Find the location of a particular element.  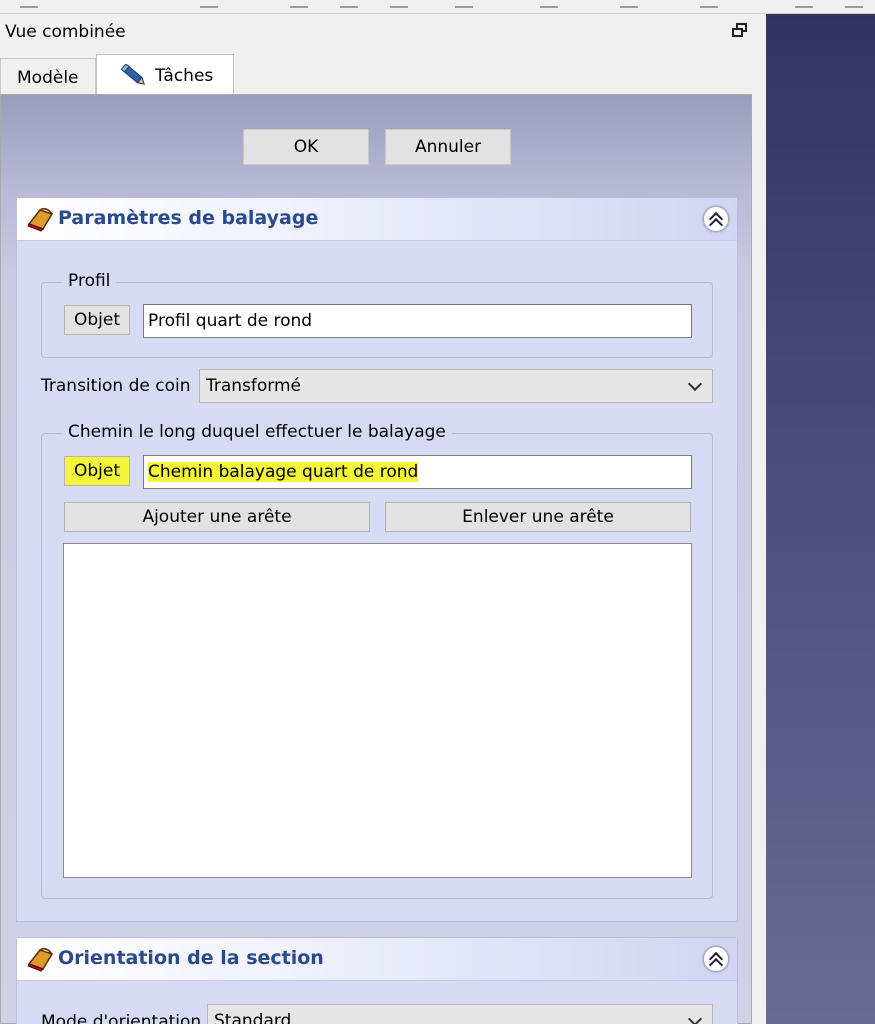

section-header: Paramètres de balayage is located at coordinates (377, 219).